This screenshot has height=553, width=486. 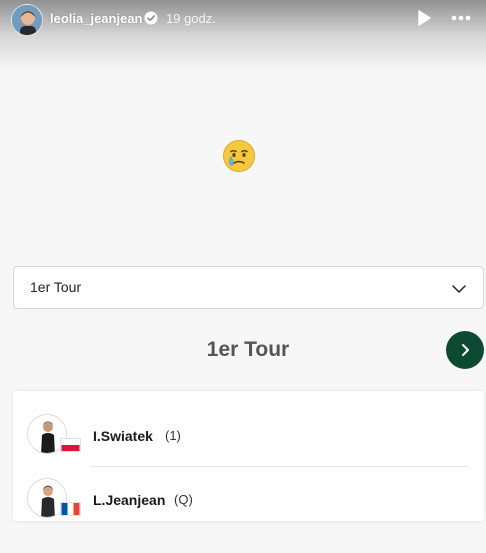 What do you see at coordinates (424, 18) in the screenshot?
I see `play-icon` at bounding box center [424, 18].